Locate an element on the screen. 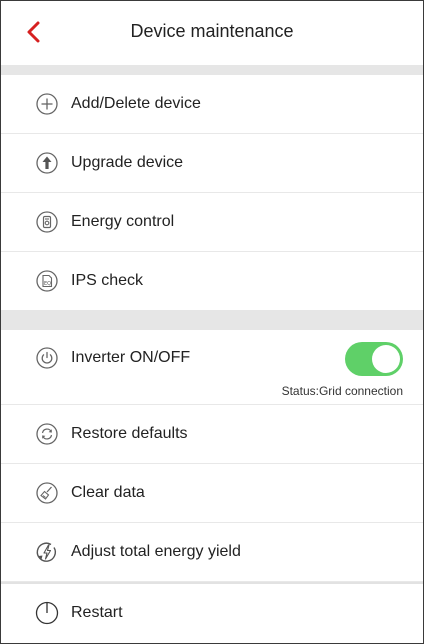  ips-check-label: IPS check is located at coordinates (107, 280).